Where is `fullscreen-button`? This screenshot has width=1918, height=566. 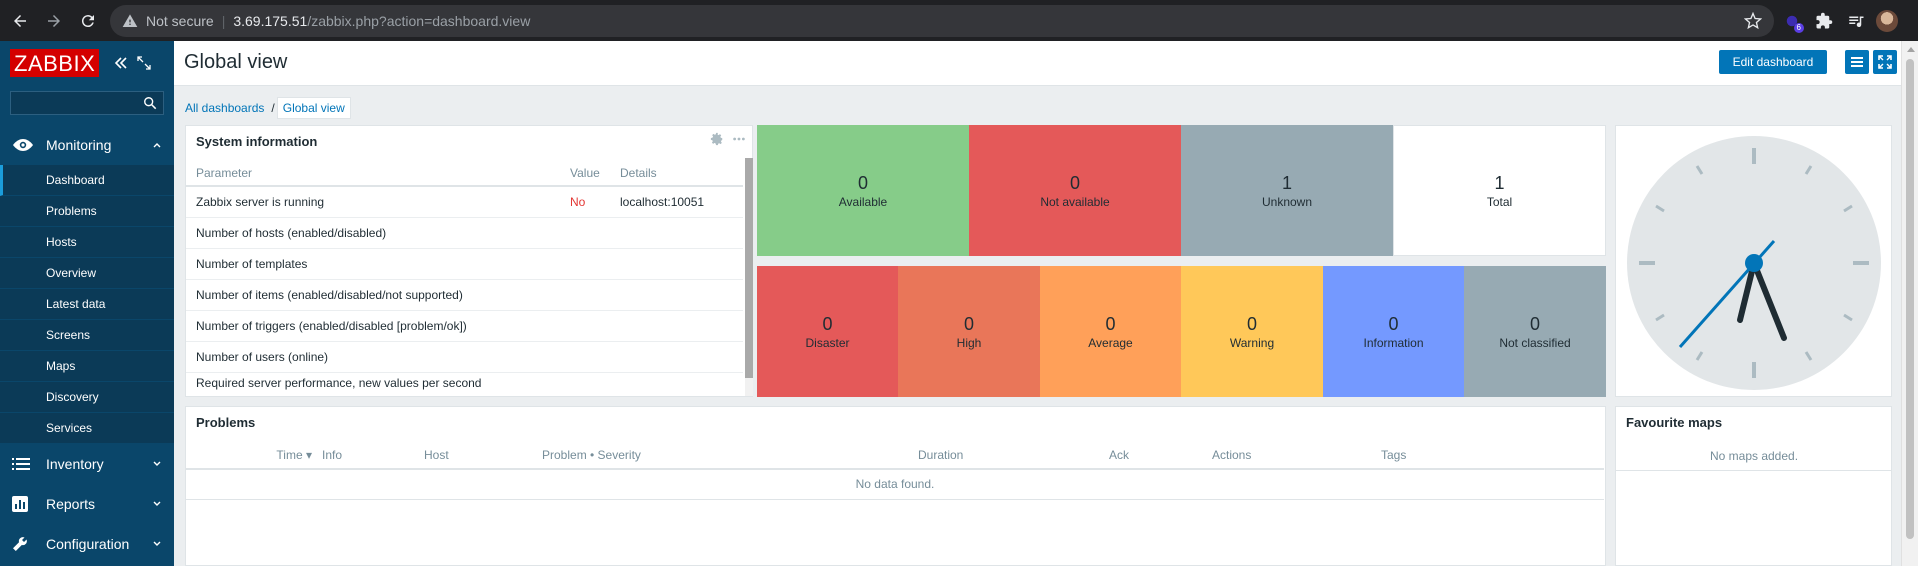 fullscreen-button is located at coordinates (1885, 62).